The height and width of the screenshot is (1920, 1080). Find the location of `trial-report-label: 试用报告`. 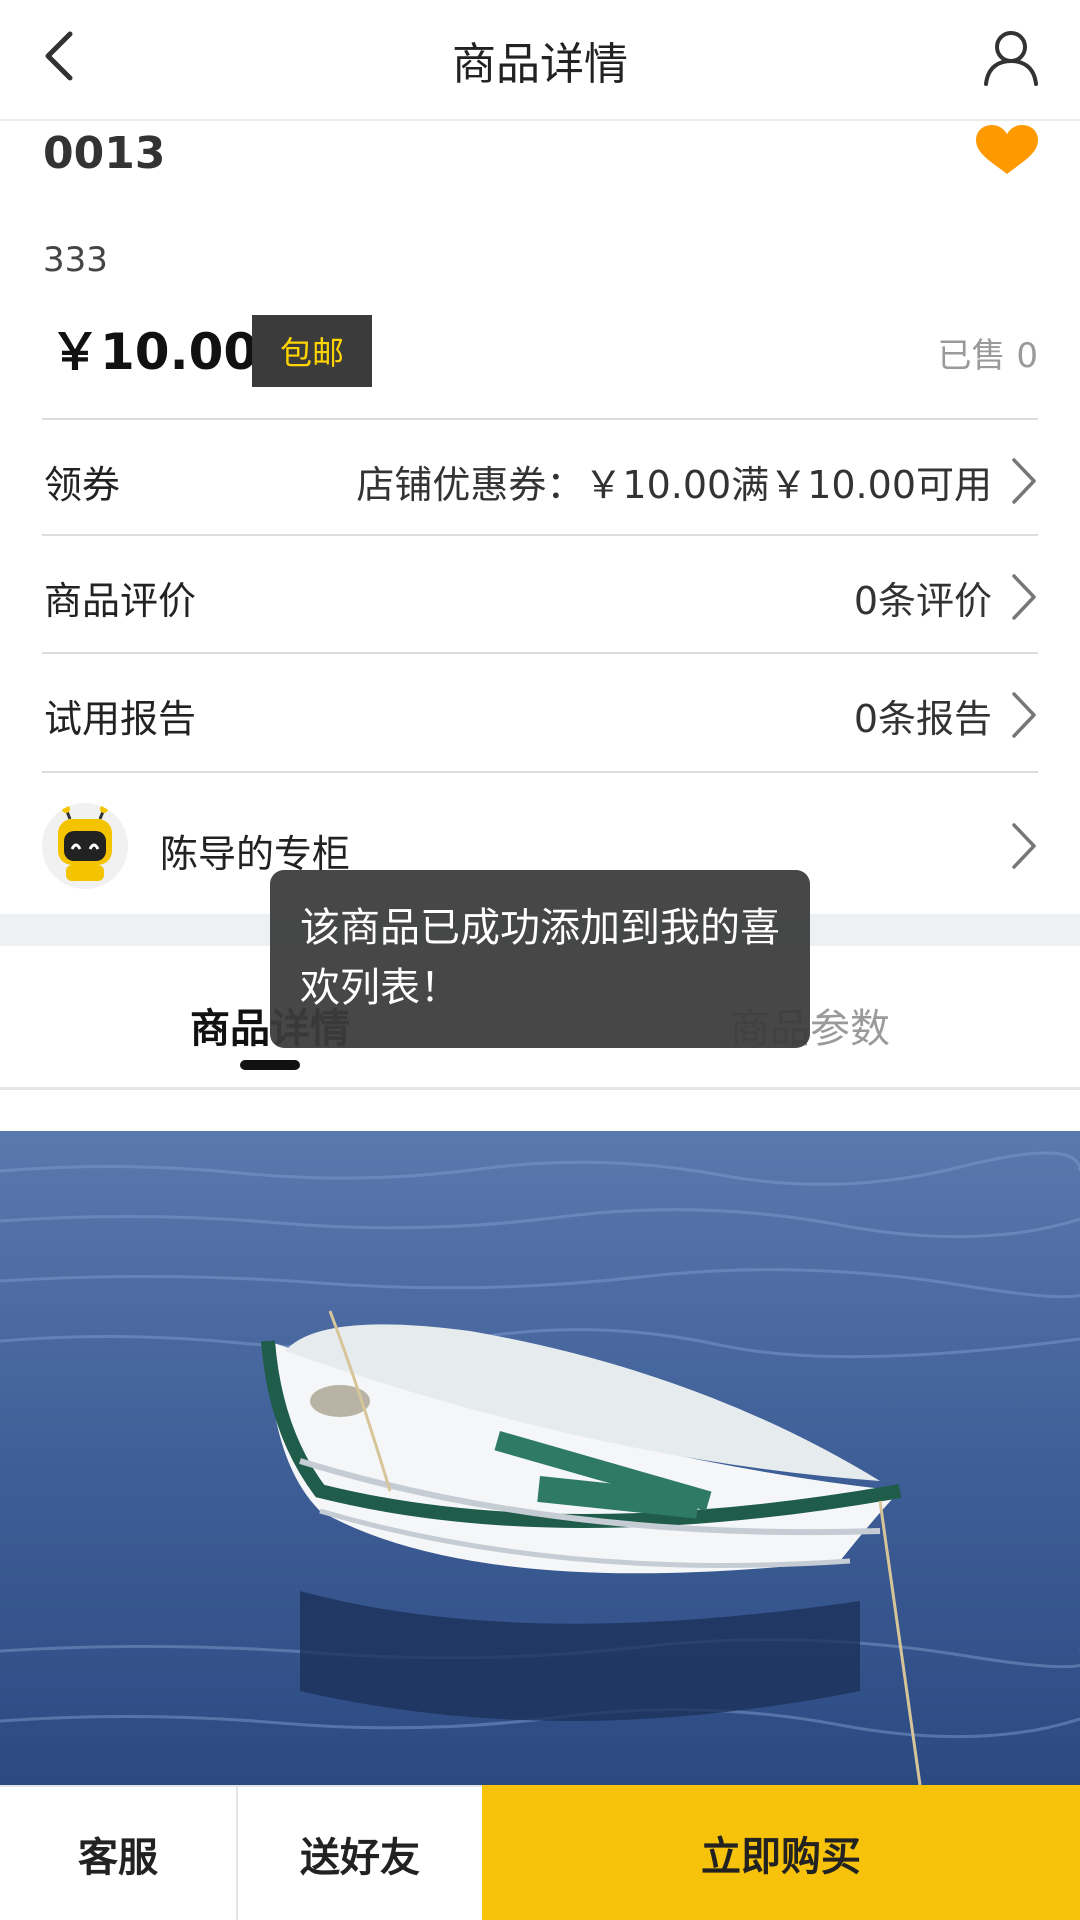

trial-report-label: 试用报告 is located at coordinates (120, 719).